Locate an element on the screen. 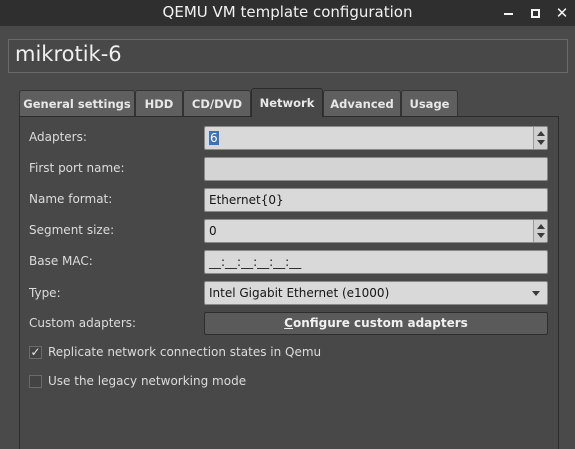  adapters-label: Adapters: is located at coordinates (58, 137).